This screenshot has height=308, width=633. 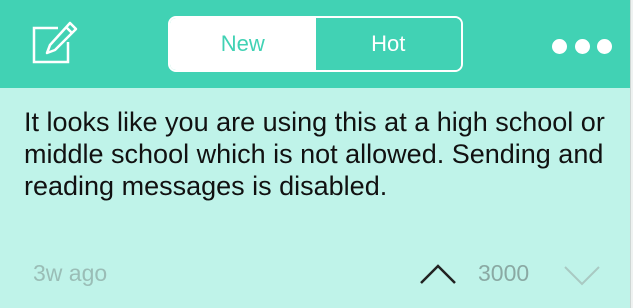 I want to click on compose-icon, so click(x=55, y=42).